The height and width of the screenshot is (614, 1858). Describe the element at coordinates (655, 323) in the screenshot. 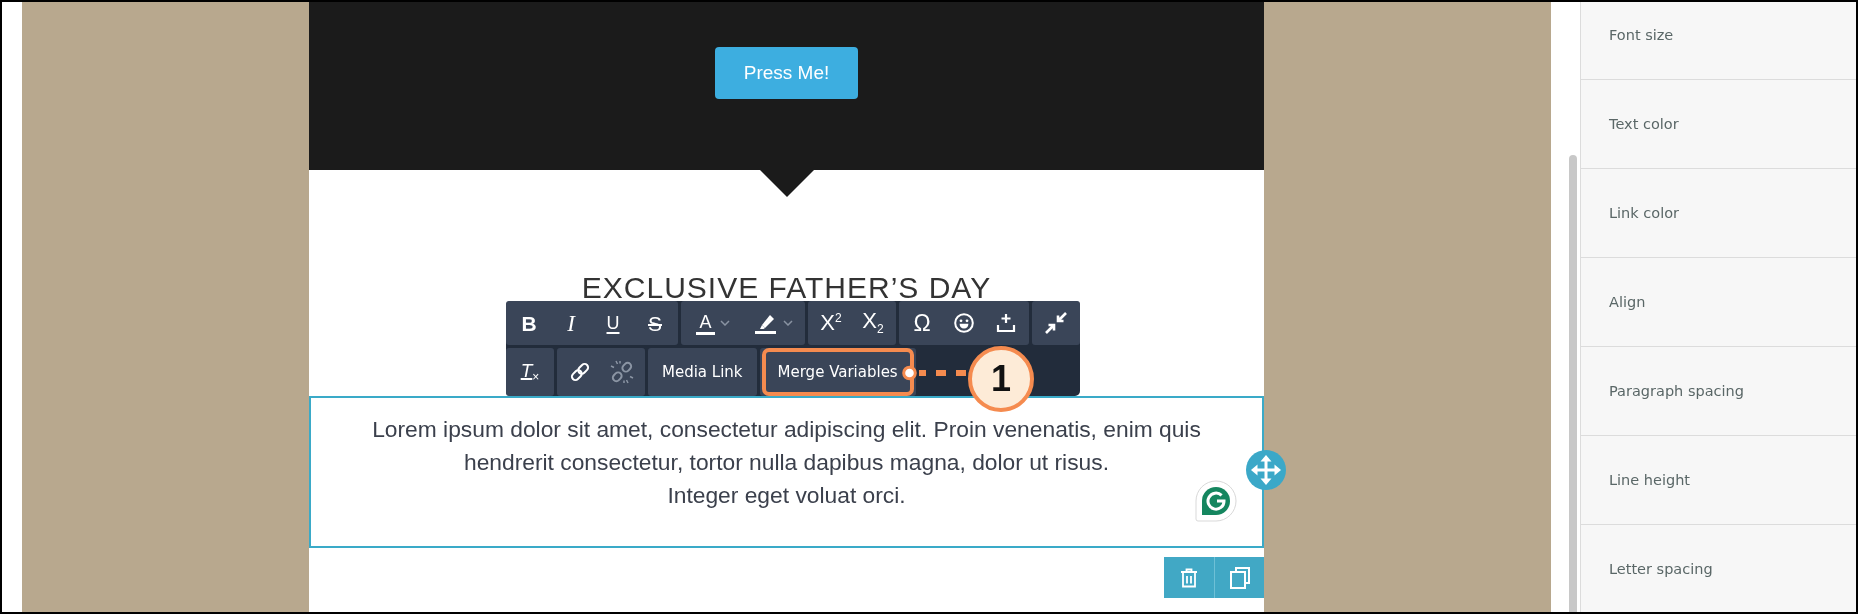

I see `strikethrough-button: S` at that location.